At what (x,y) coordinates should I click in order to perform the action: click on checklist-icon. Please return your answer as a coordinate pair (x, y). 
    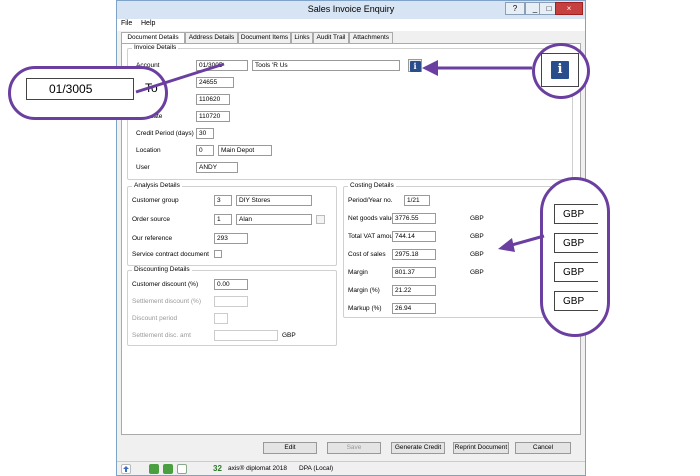
    Looking at the image, I should click on (182, 469).